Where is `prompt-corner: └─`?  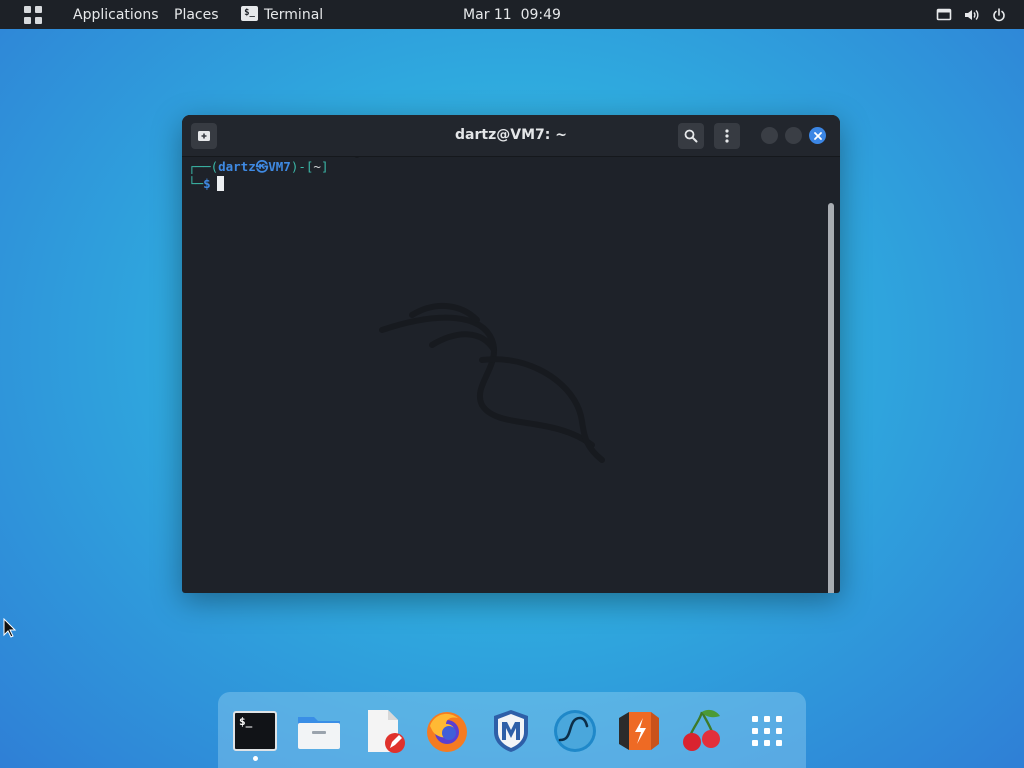
prompt-corner: └─ is located at coordinates (196, 183).